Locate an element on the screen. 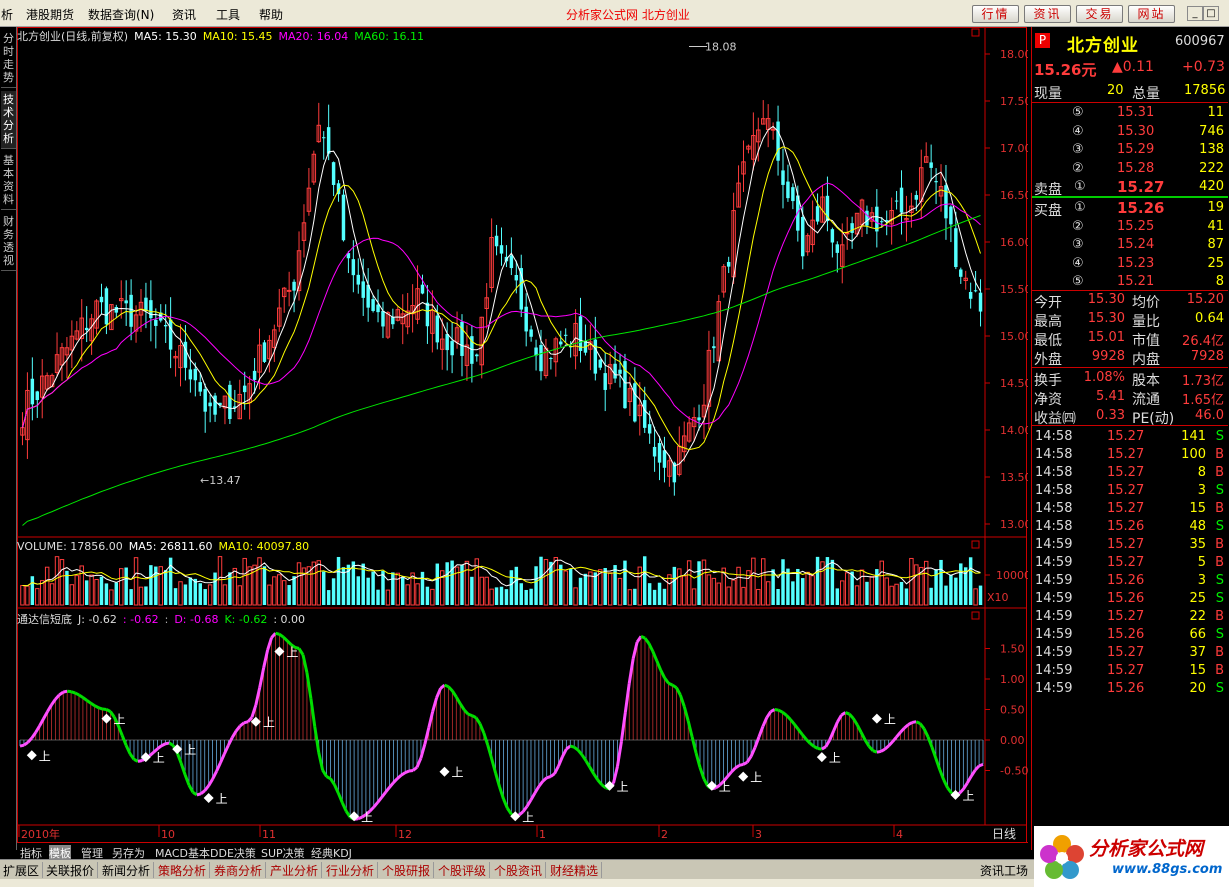 The height and width of the screenshot is (887, 1229). tick-row: 14:59 15.27 35 B is located at coordinates (1130, 545).